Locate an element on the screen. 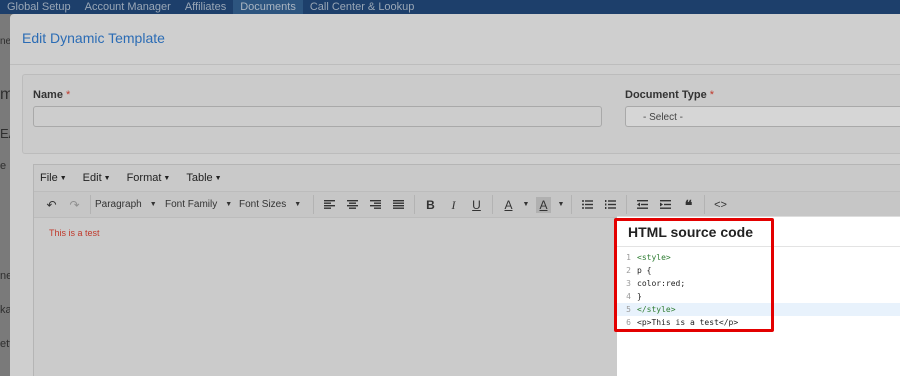 This screenshot has width=900, height=376. outdent-icon is located at coordinates (642, 204).